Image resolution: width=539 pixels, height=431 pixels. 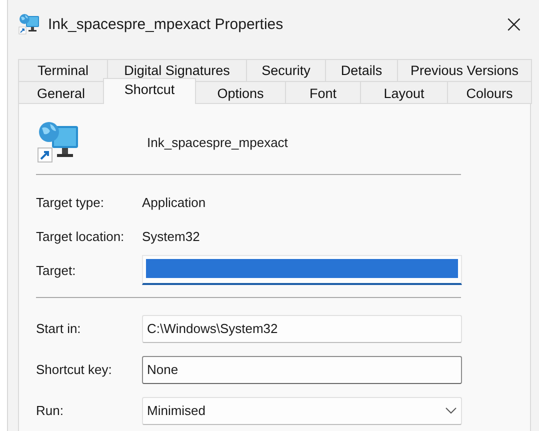 I want to click on chevron-down-icon, so click(x=451, y=410).